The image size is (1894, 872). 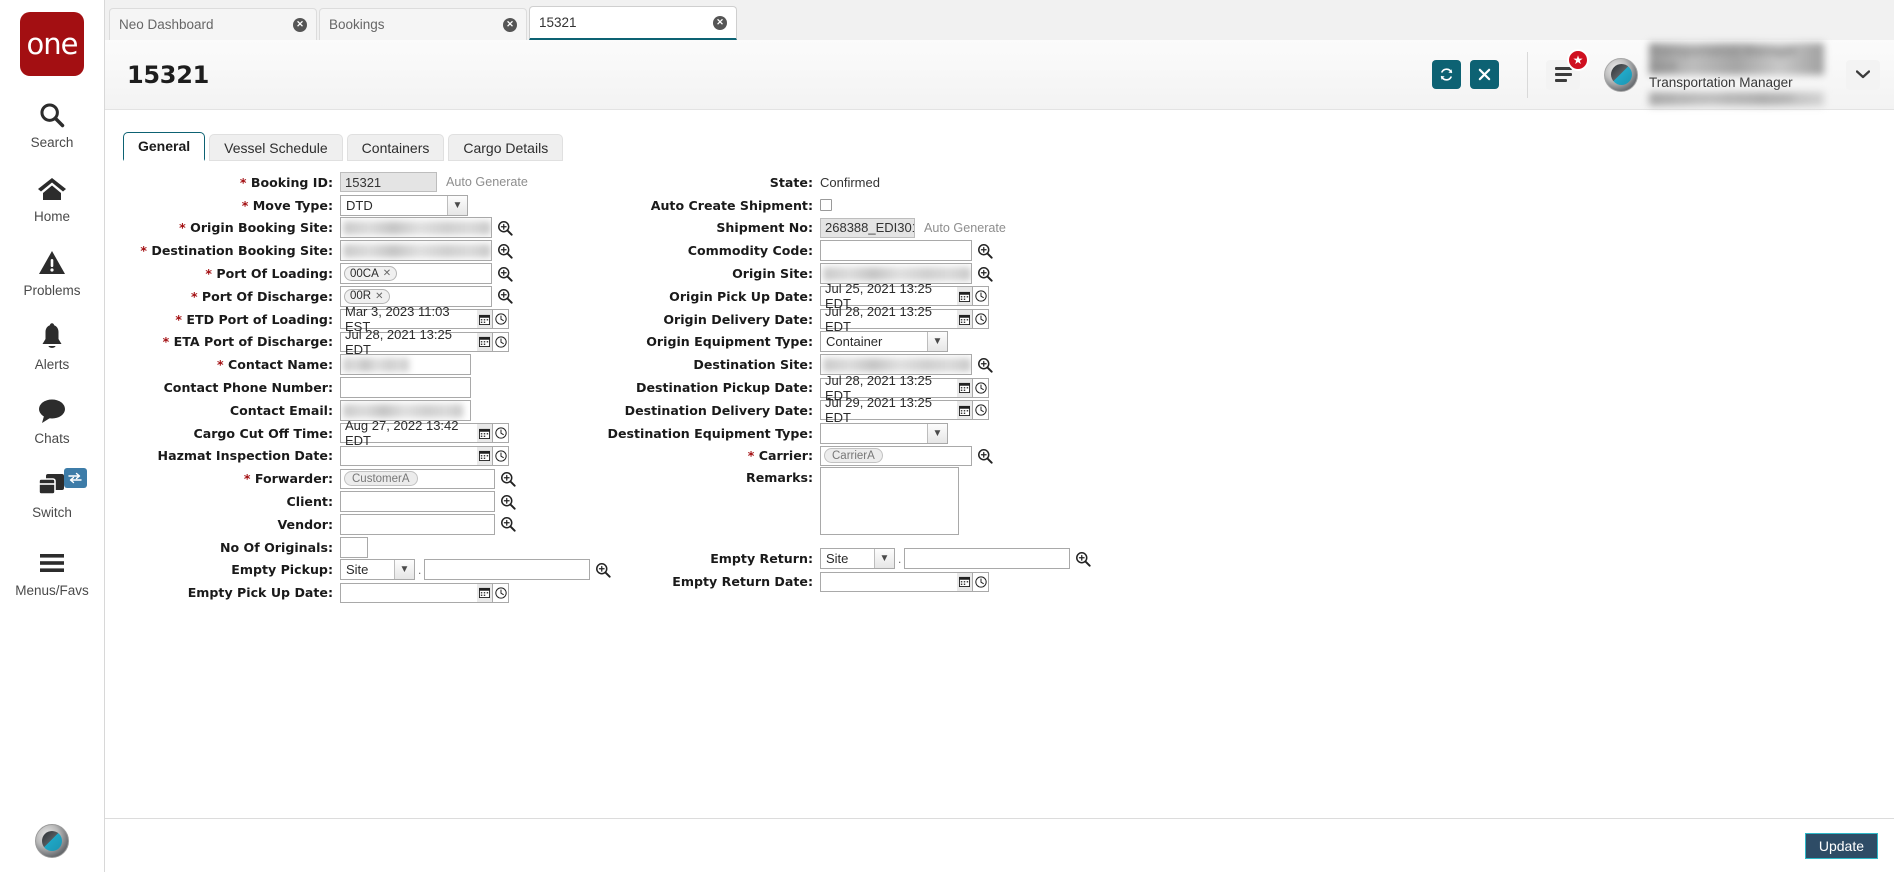 I want to click on sidebar-item-search: Search, so click(x=52, y=124).